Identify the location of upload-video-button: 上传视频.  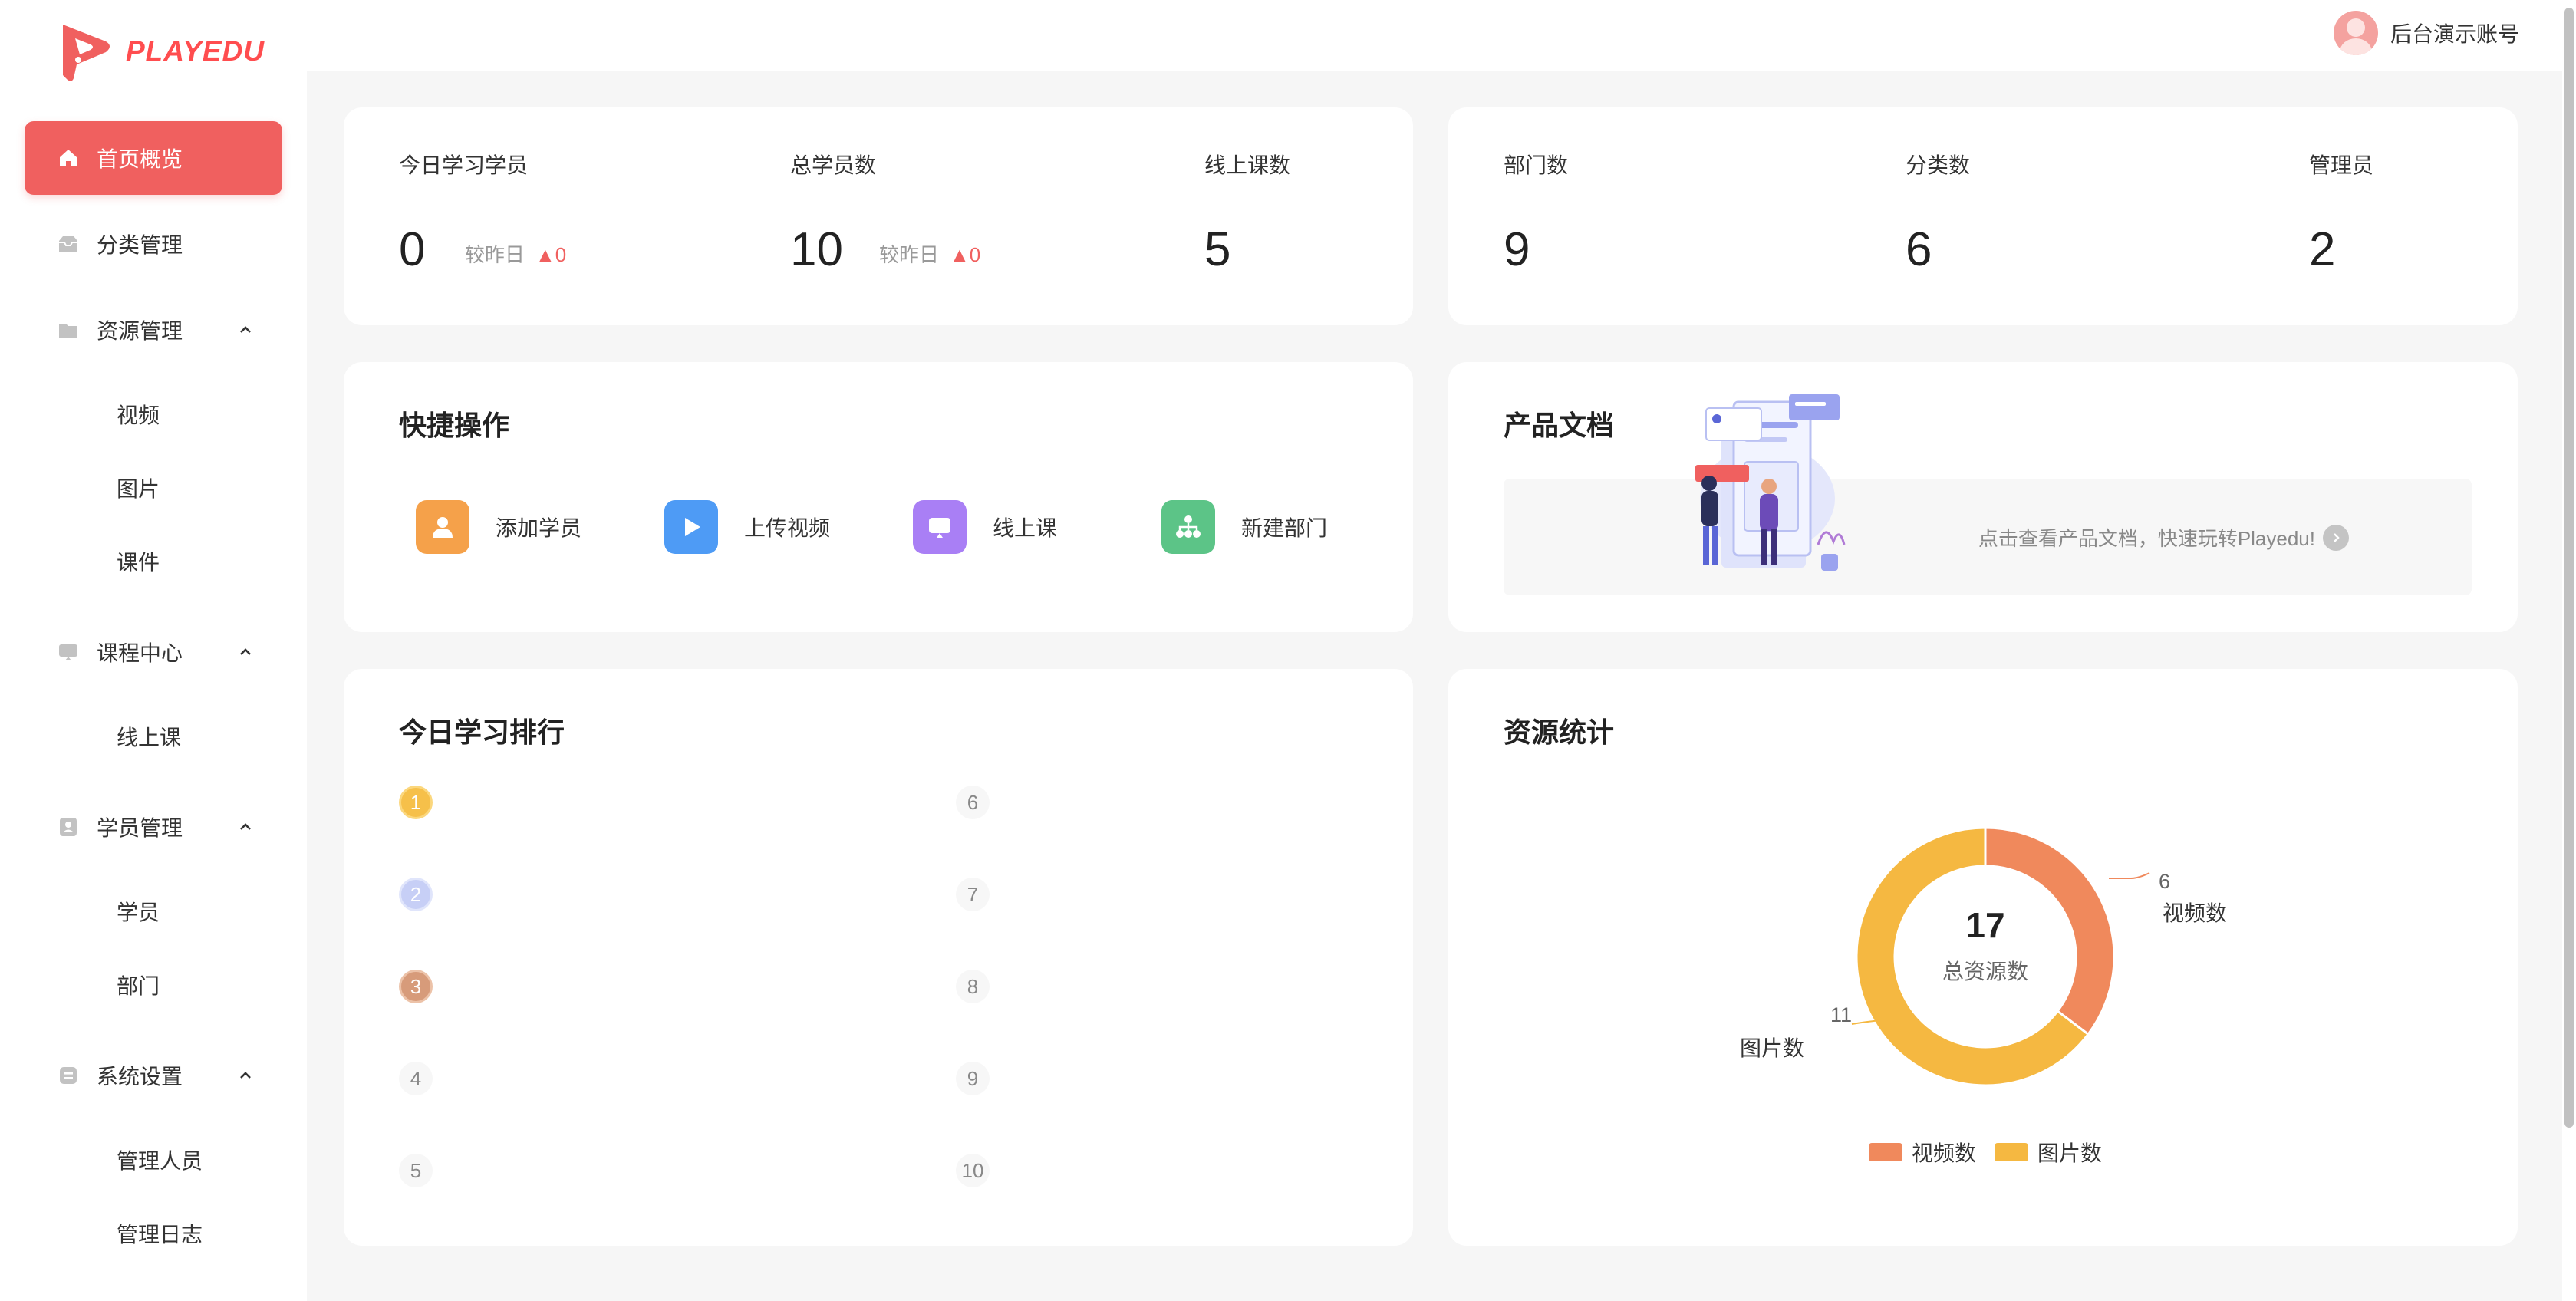
(747, 527).